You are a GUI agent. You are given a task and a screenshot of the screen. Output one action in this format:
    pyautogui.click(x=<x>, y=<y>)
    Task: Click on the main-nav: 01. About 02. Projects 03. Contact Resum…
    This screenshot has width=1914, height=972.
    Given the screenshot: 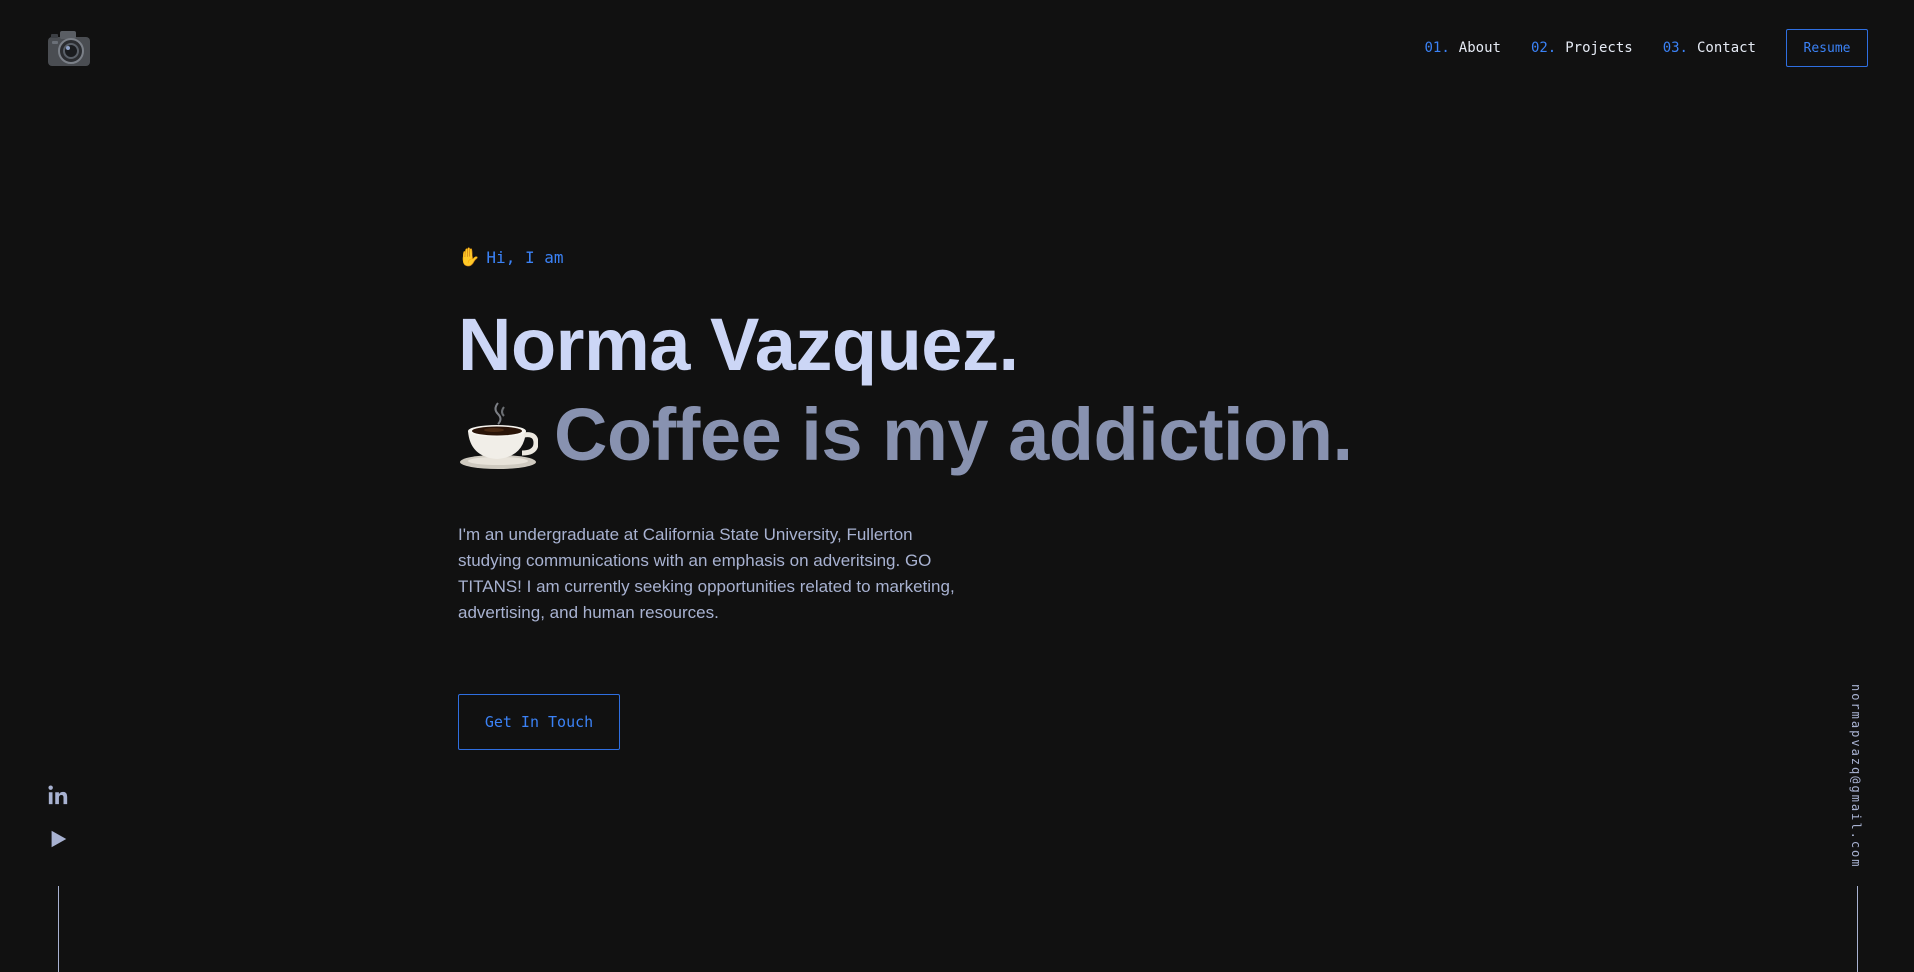 What is the action you would take?
    pyautogui.click(x=1646, y=48)
    